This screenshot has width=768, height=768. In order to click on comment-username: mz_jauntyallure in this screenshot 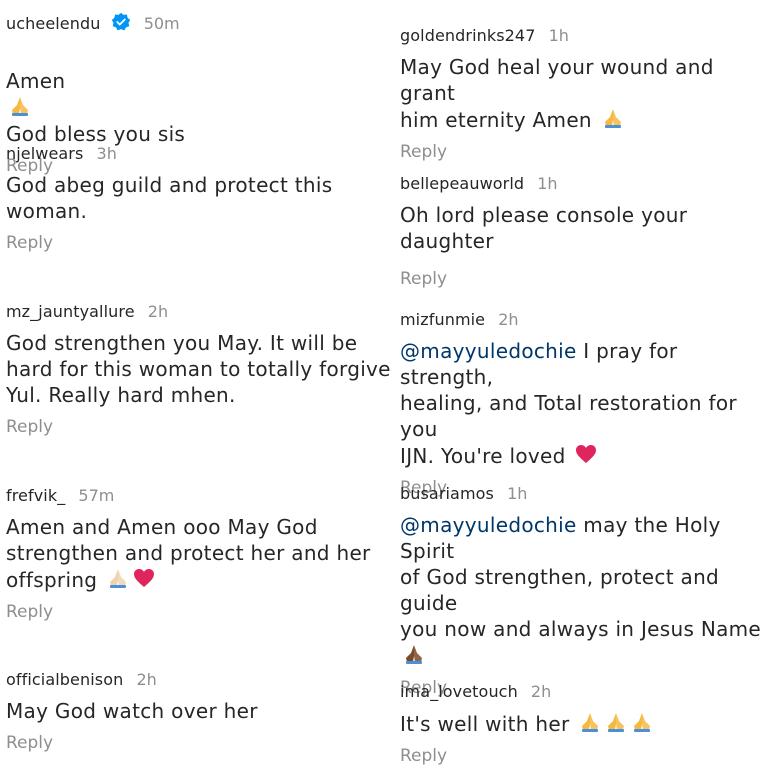, I will do `click(70, 311)`.